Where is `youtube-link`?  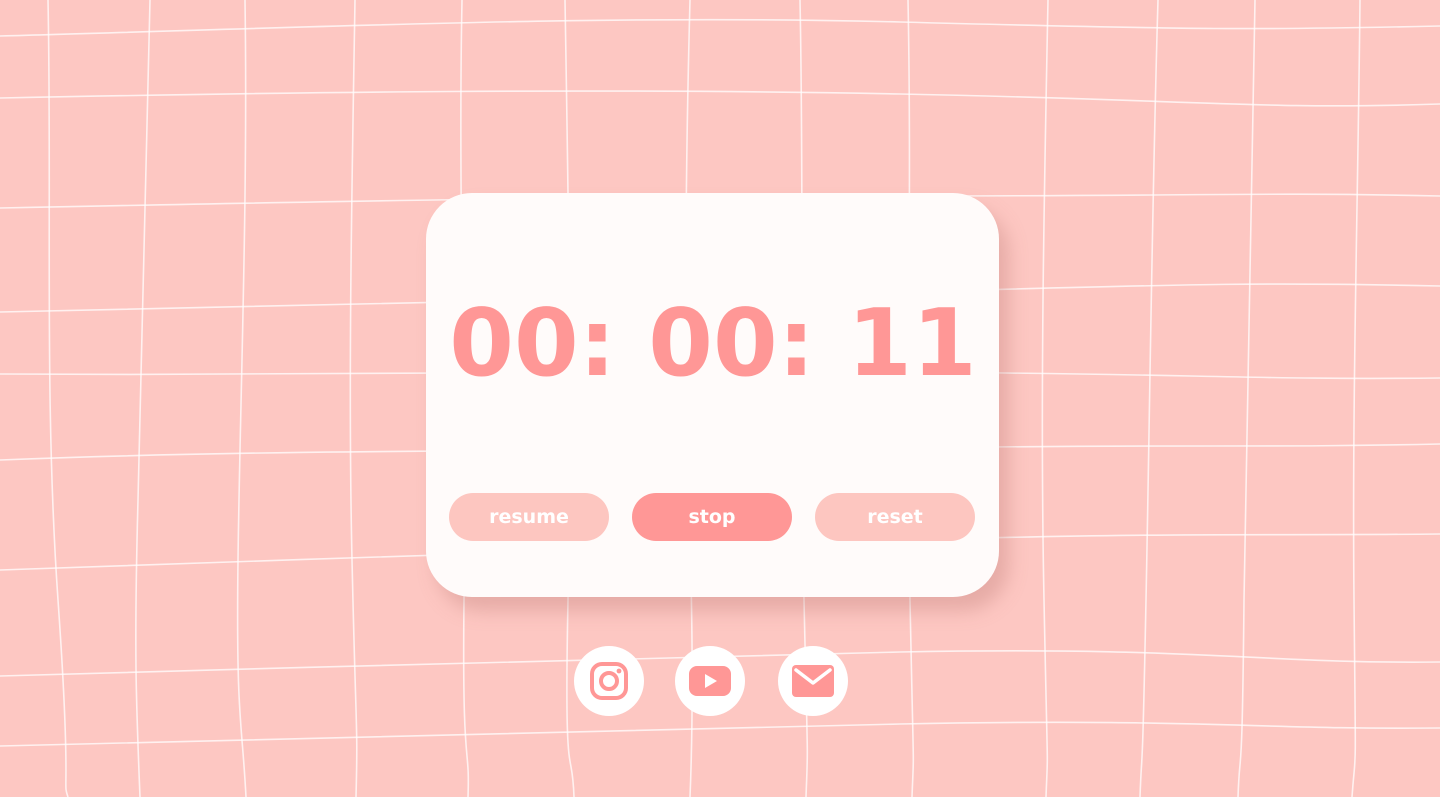 youtube-link is located at coordinates (710, 681).